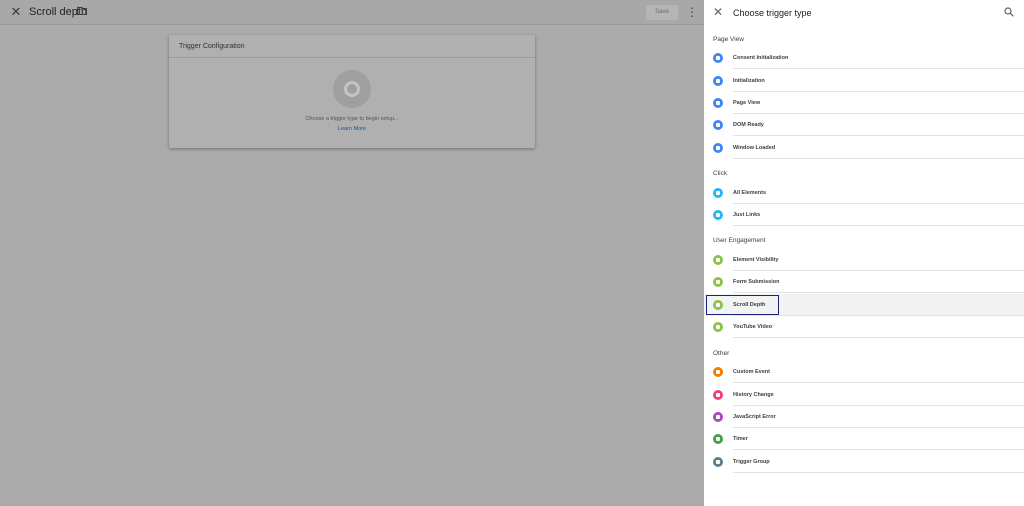  Describe the element at coordinates (352, 129) in the screenshot. I see `learn-more-link: Learn More` at that location.